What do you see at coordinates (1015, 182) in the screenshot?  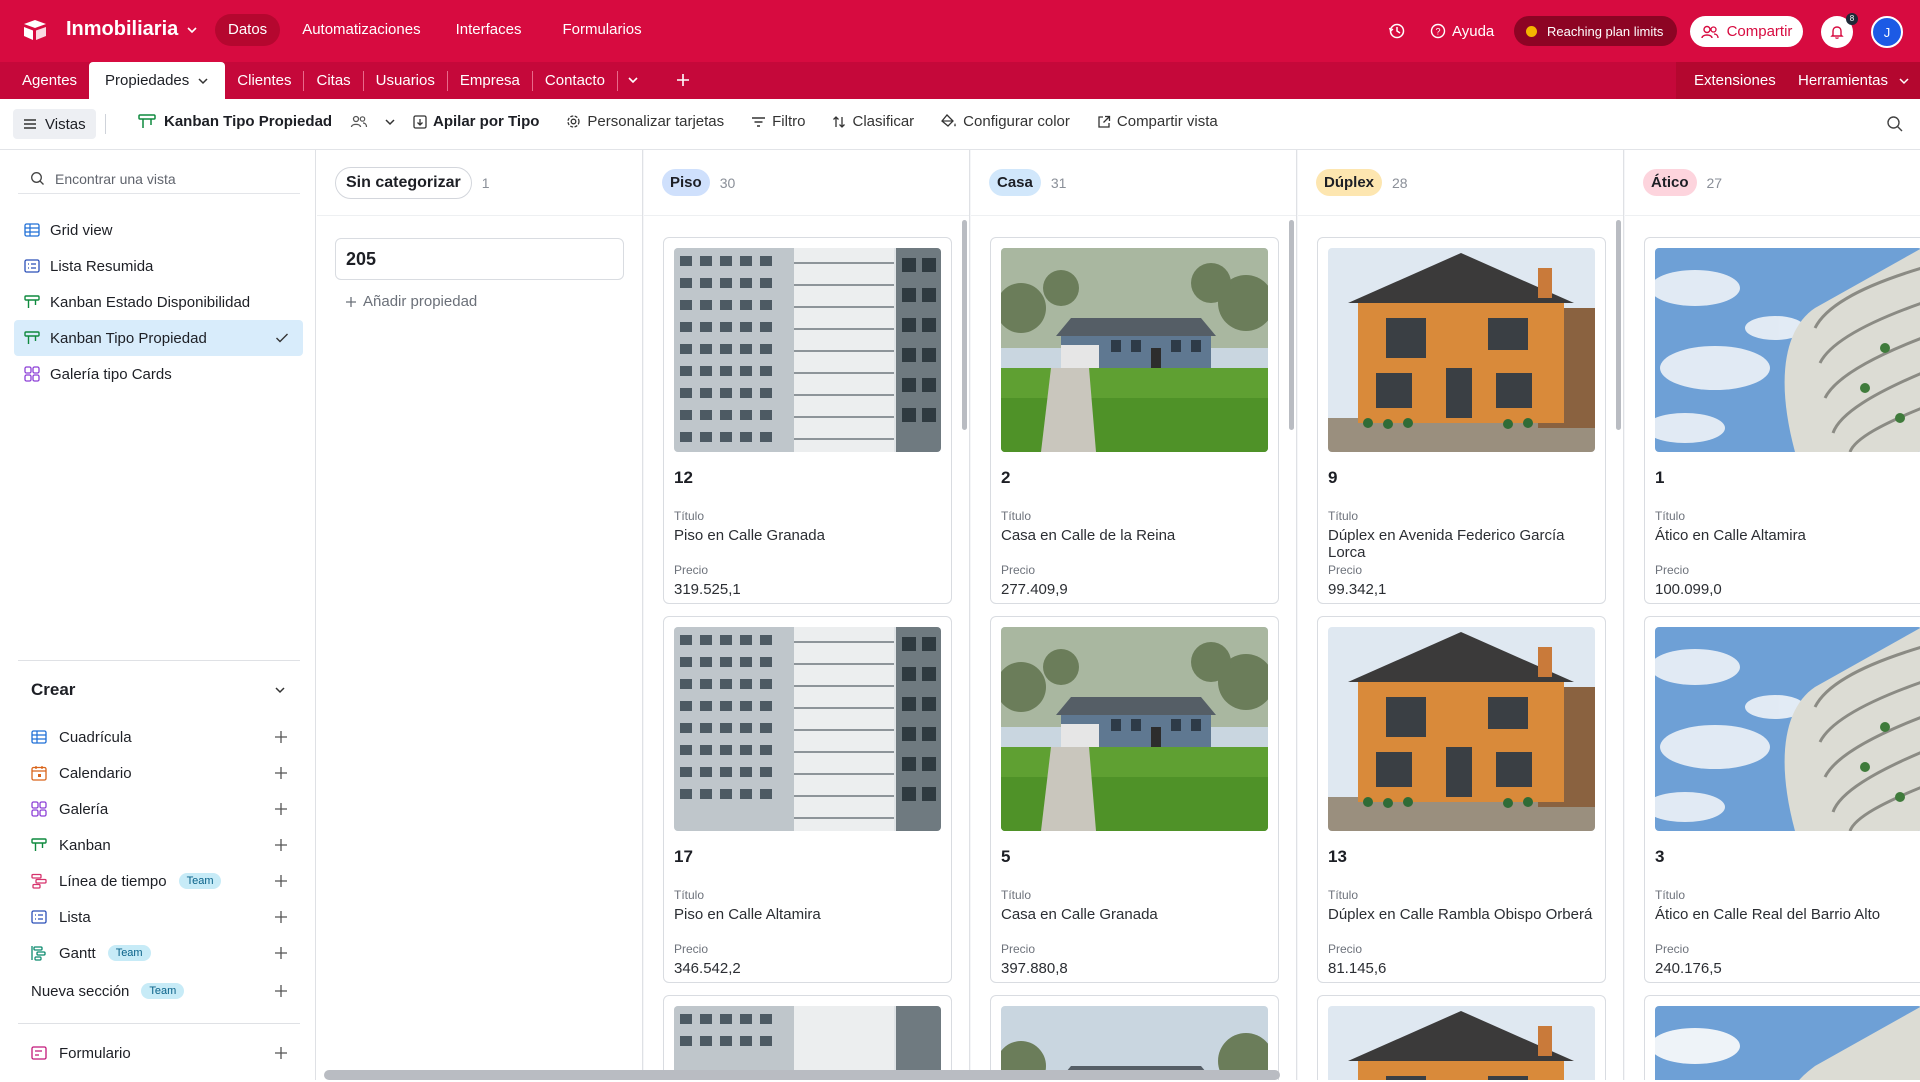 I see `column-label: Casa` at bounding box center [1015, 182].